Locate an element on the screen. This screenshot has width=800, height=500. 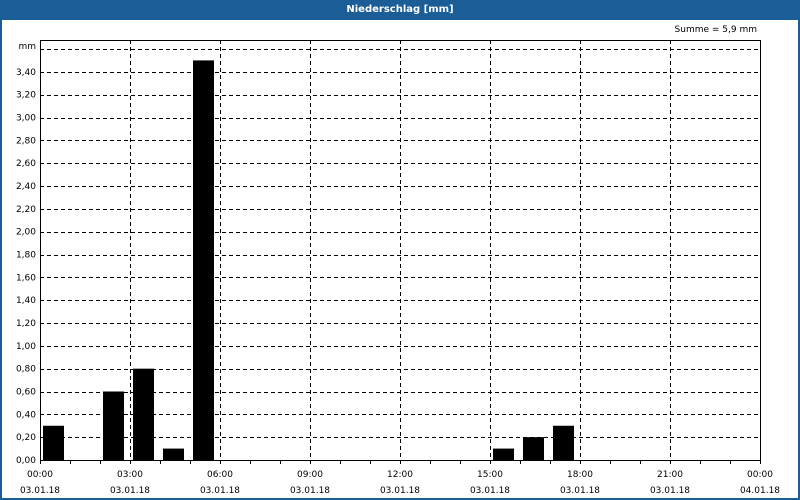
x-tick-time: 21:00 is located at coordinates (670, 475).